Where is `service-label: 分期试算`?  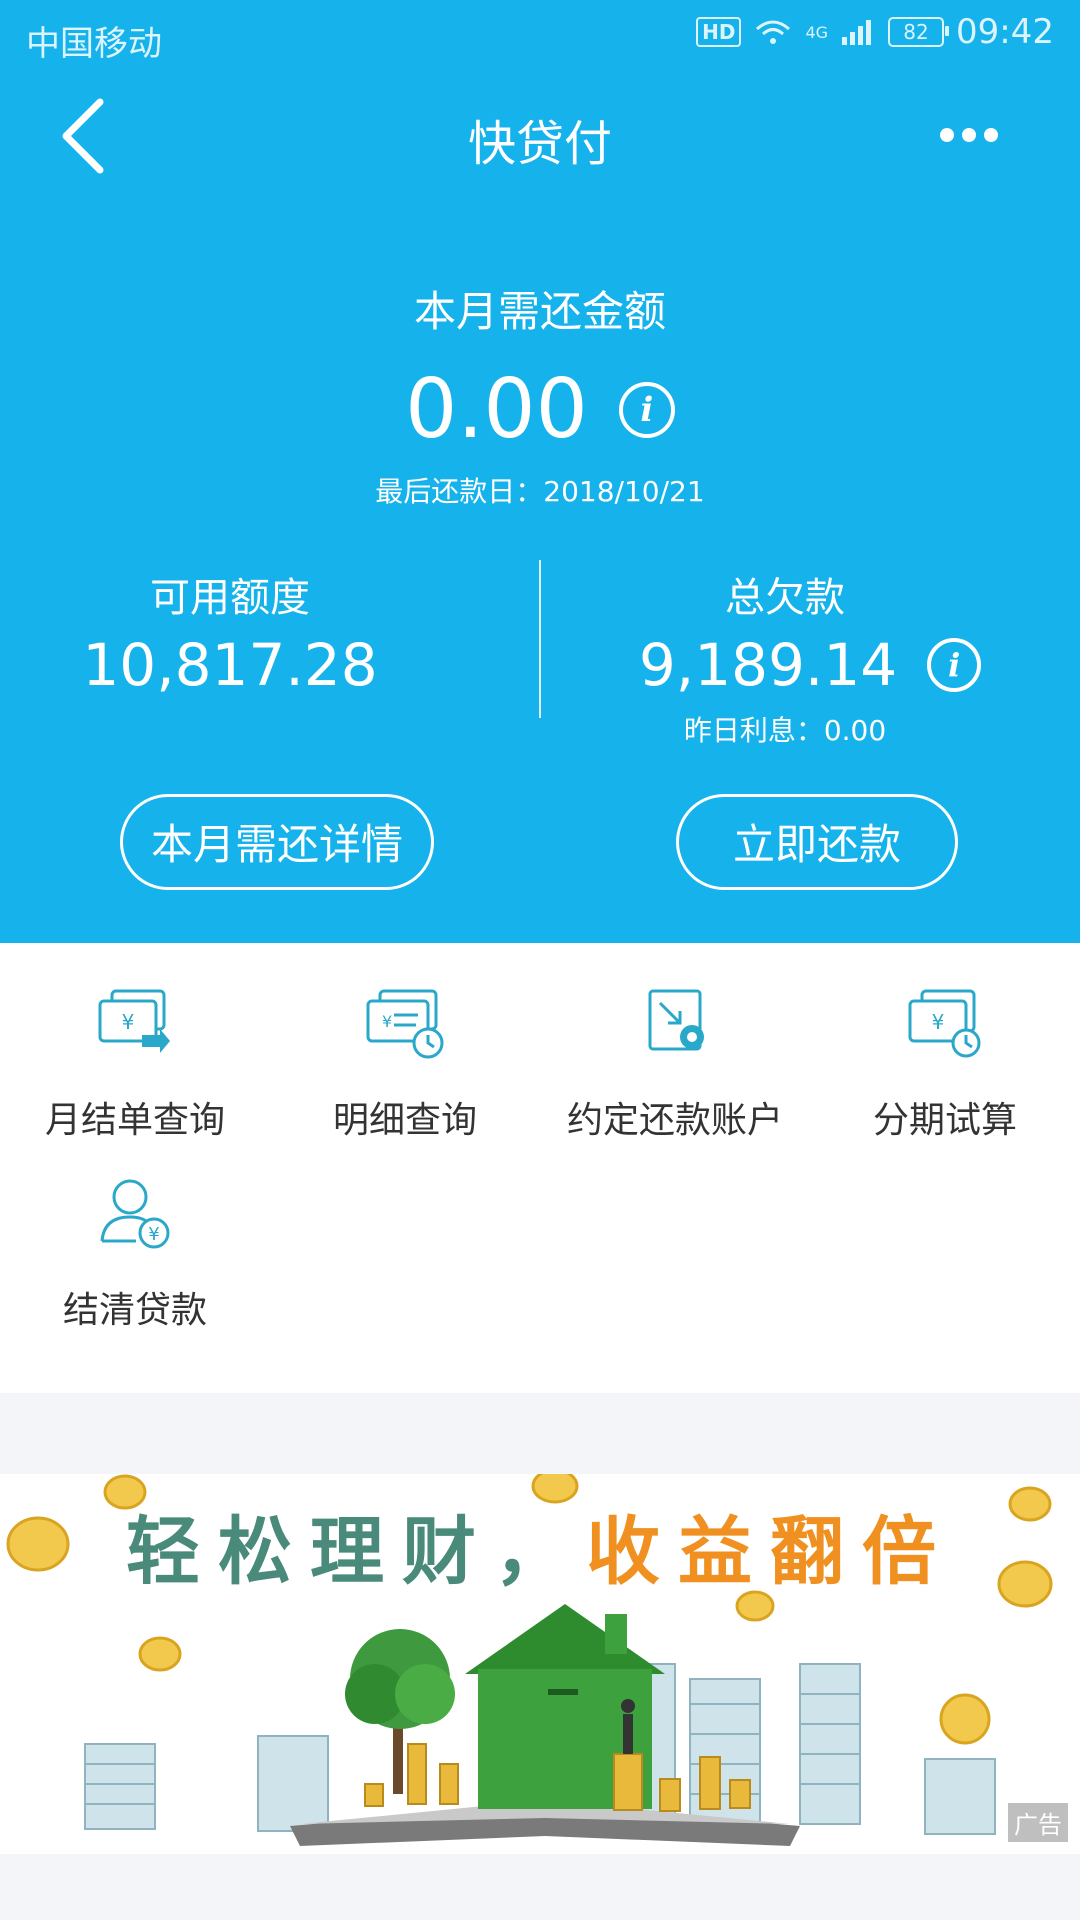 service-label: 分期试算 is located at coordinates (944, 1120).